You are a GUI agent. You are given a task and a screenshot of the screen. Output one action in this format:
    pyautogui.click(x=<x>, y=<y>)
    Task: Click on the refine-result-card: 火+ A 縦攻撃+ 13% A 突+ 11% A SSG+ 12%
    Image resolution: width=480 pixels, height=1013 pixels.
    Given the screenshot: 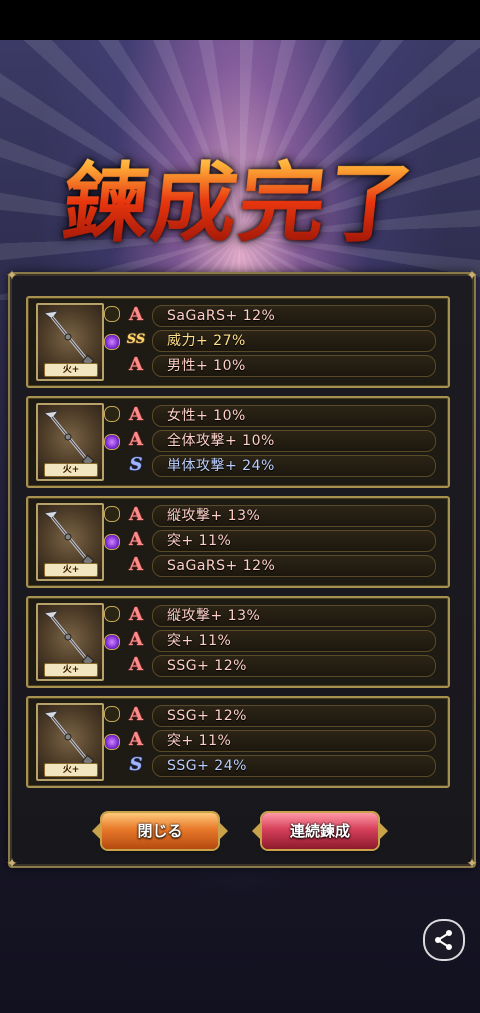 What is the action you would take?
    pyautogui.click(x=238, y=642)
    